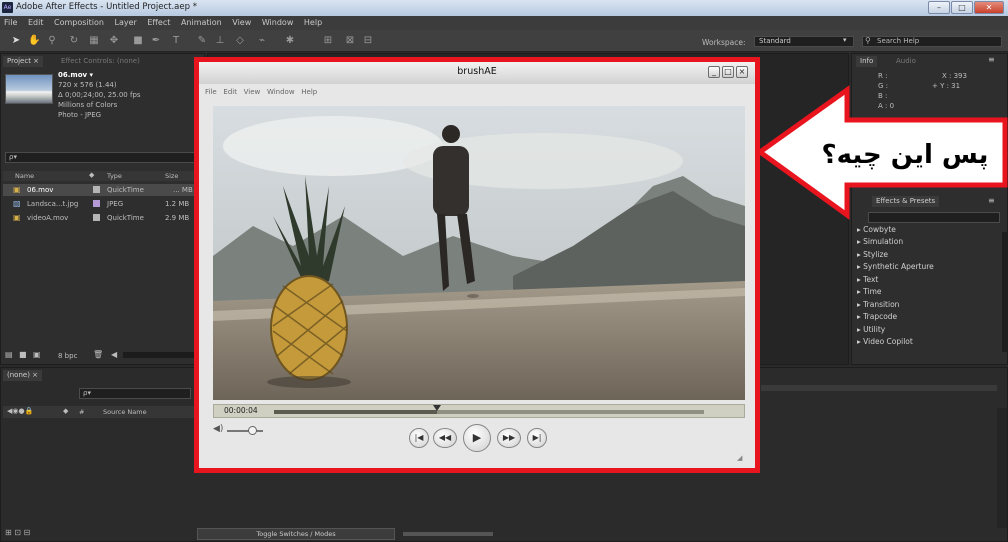 The width and height of the screenshot is (1008, 542). Describe the element at coordinates (1002, 468) in the screenshot. I see `timeline-scrollbar` at that location.